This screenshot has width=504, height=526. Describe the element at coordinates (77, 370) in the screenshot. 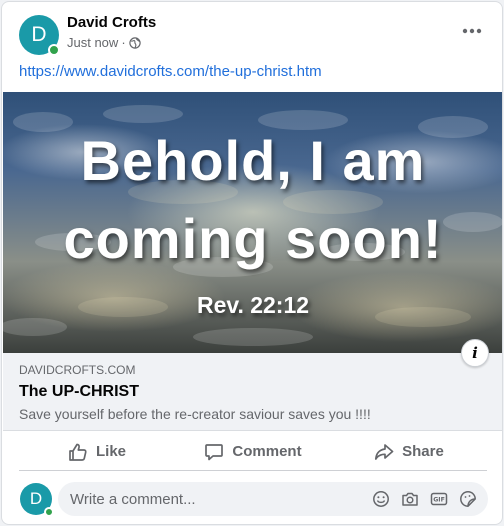

I see `preview-domain: DAVIDCROFTS.COM` at that location.